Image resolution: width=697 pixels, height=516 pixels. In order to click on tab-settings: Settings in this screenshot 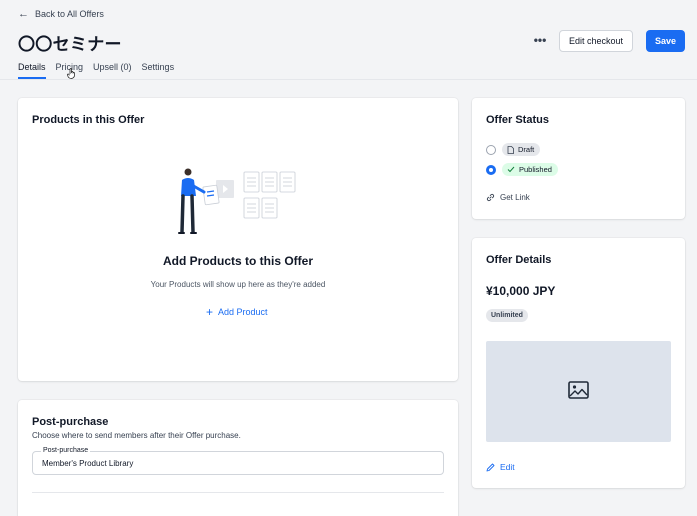, I will do `click(158, 70)`.